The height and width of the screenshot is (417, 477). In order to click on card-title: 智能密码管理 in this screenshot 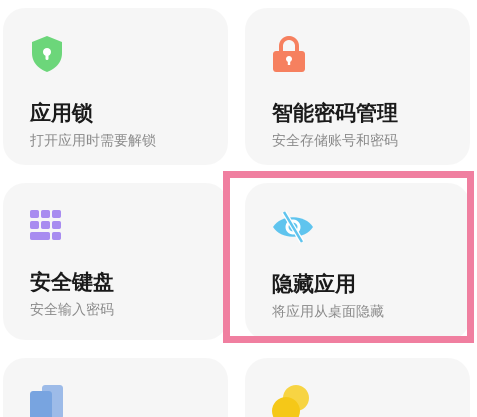, I will do `click(335, 113)`.